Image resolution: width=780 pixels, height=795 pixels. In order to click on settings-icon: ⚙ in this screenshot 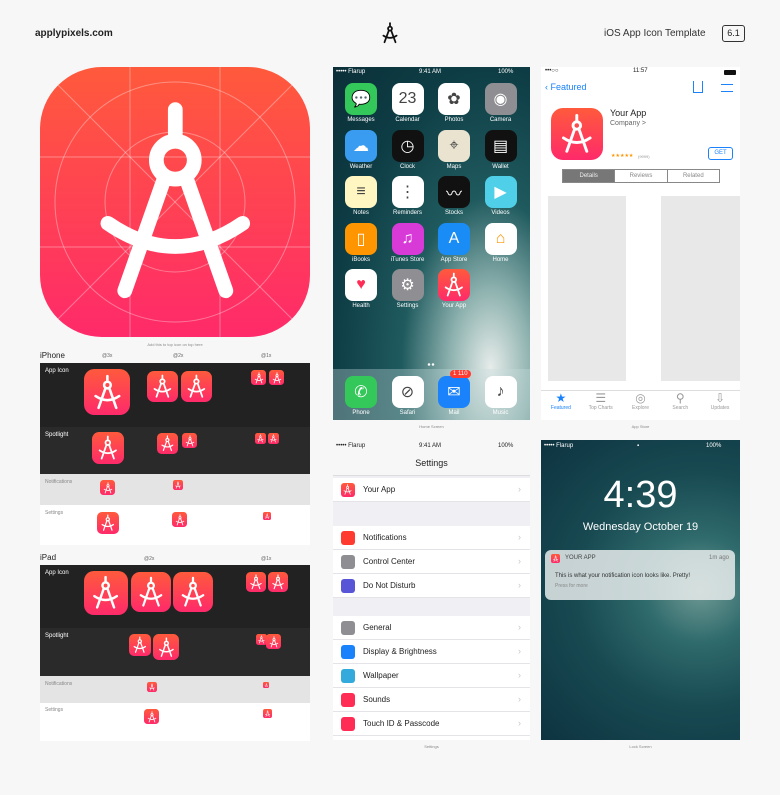, I will do `click(407, 285)`.